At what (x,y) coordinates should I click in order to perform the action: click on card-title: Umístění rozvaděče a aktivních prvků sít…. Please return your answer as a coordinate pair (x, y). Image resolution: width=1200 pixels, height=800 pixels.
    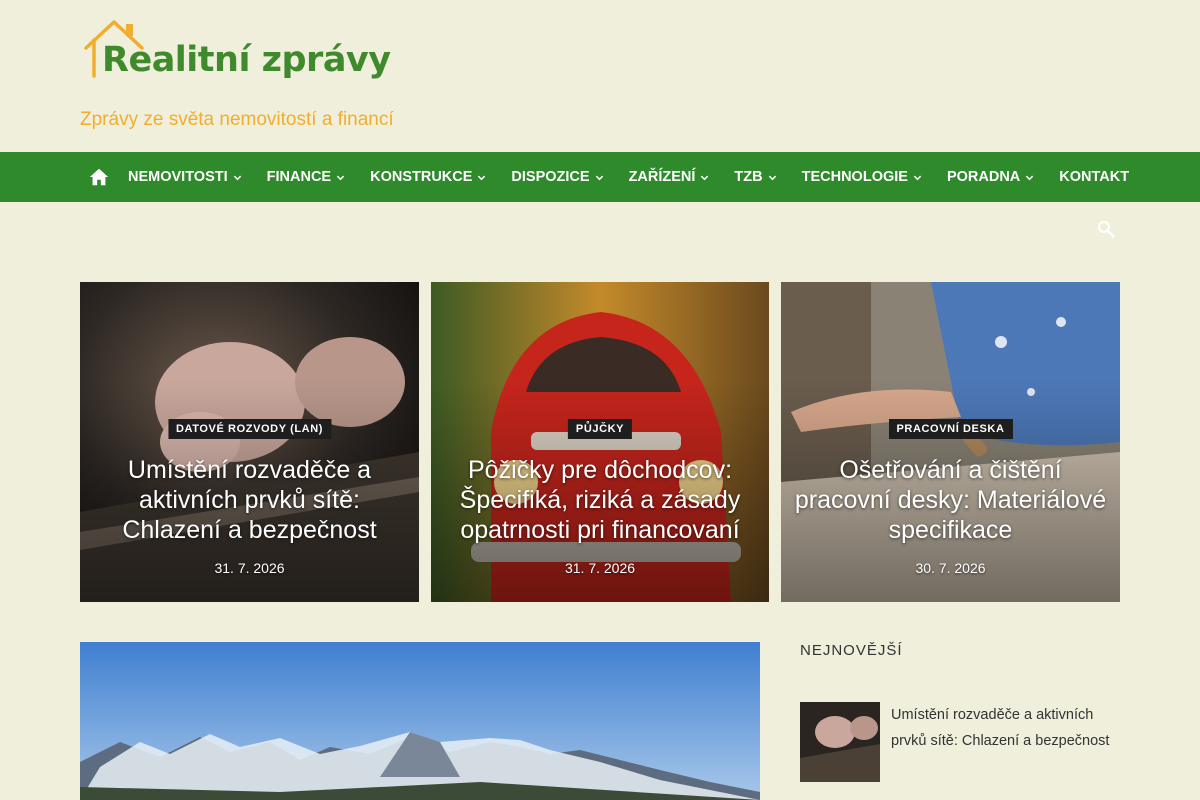
    Looking at the image, I should click on (249, 500).